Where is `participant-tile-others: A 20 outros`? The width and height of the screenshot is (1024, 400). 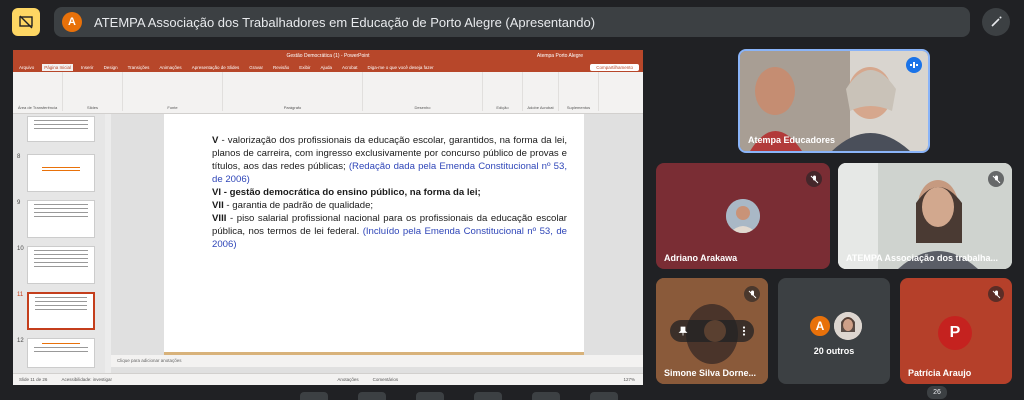
participant-tile-others: A 20 outros is located at coordinates (834, 331).